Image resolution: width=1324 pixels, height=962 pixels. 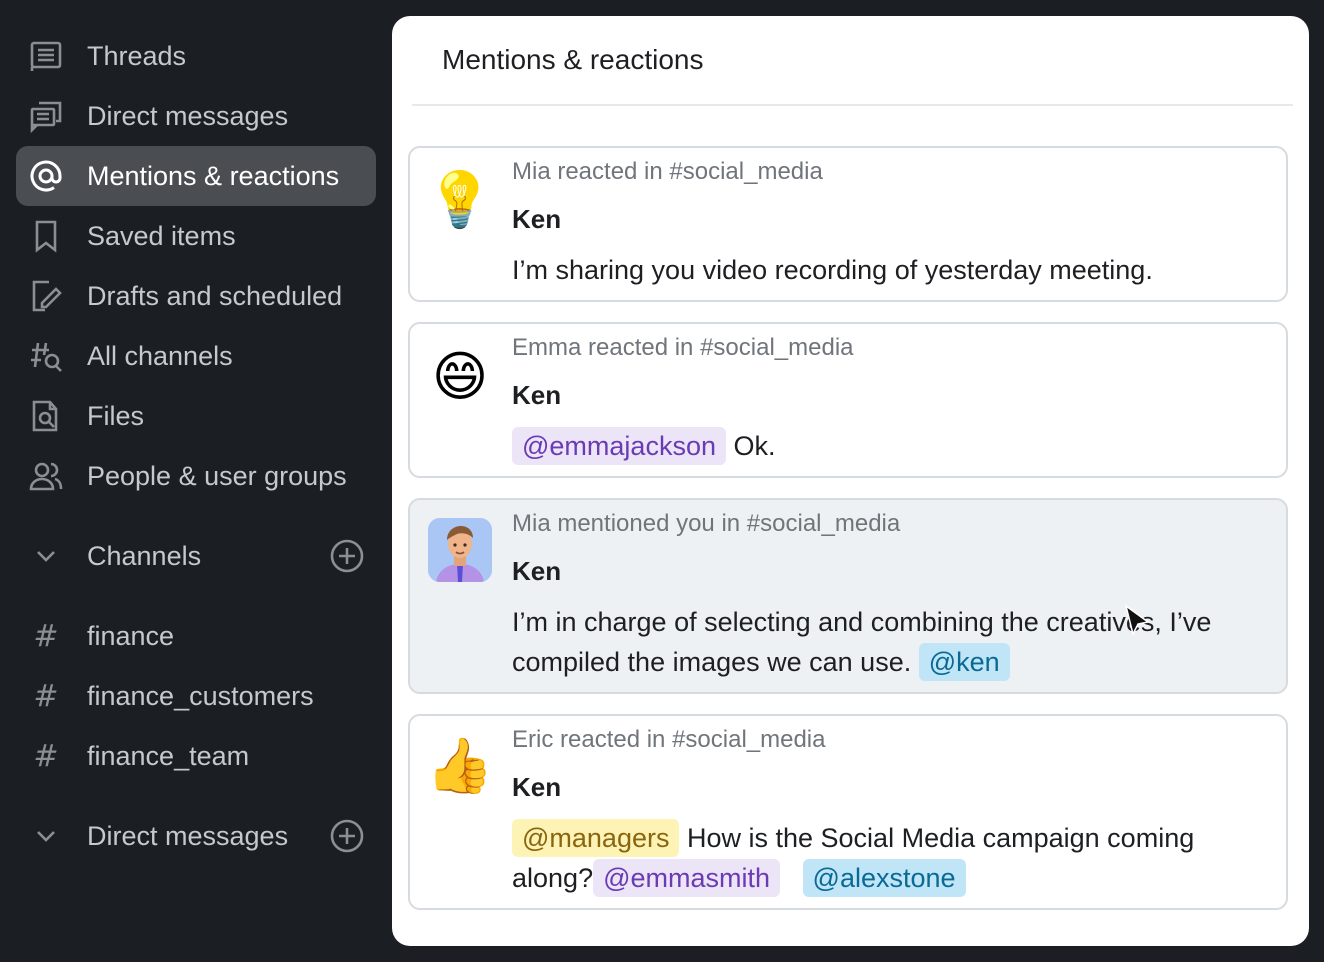 What do you see at coordinates (168, 755) in the screenshot?
I see `channel-name: finance_team` at bounding box center [168, 755].